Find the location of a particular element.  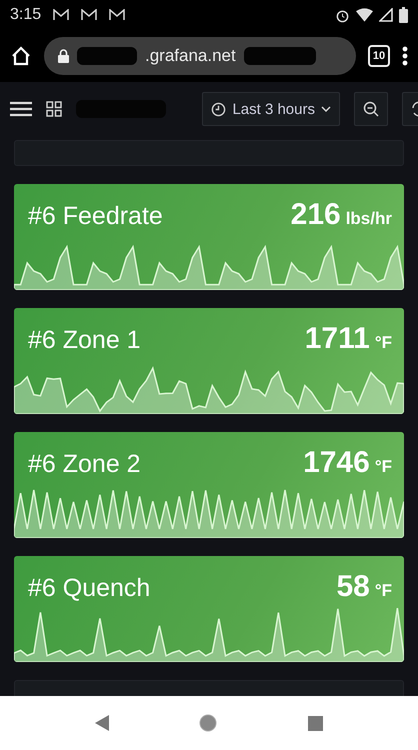

panel-title: #6 Quench is located at coordinates (89, 588).